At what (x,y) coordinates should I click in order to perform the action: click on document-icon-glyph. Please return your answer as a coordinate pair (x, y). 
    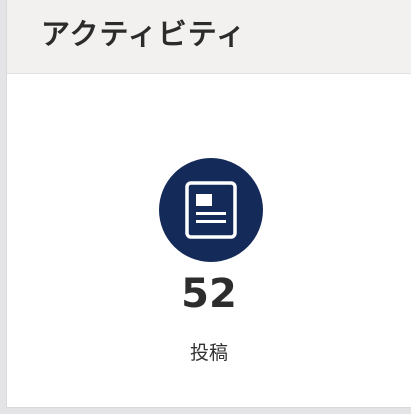
    Looking at the image, I should click on (211, 210).